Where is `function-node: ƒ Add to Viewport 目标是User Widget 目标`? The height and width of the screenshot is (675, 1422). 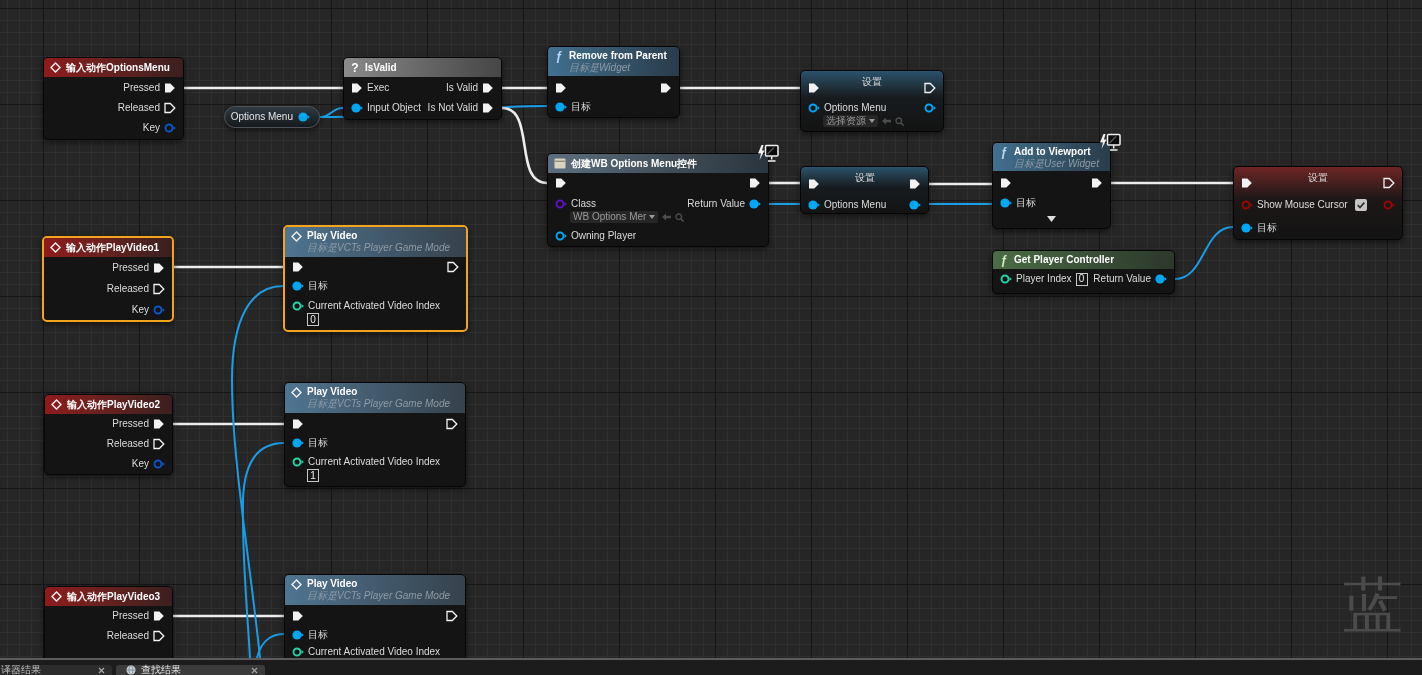
function-node: ƒ Add to Viewport 目标是User Widget 目标 is located at coordinates (1051, 185).